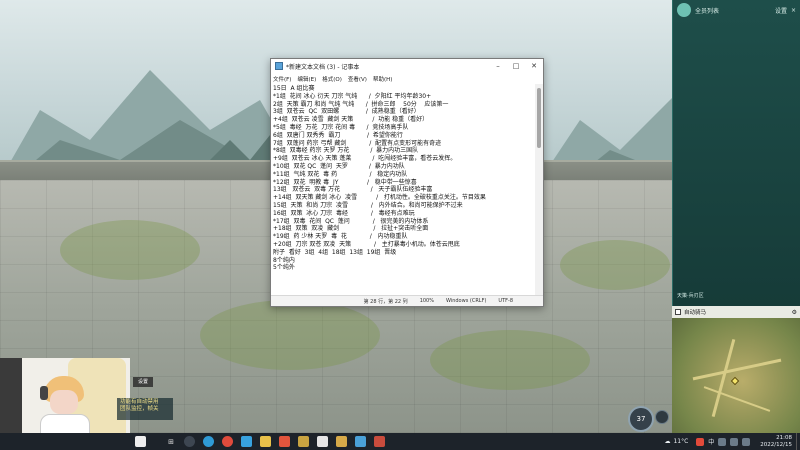 The width and height of the screenshot is (800, 450). What do you see at coordinates (139, 409) in the screenshot?
I see `subtitle-line: 团队监控，帧关` at bounding box center [139, 409].